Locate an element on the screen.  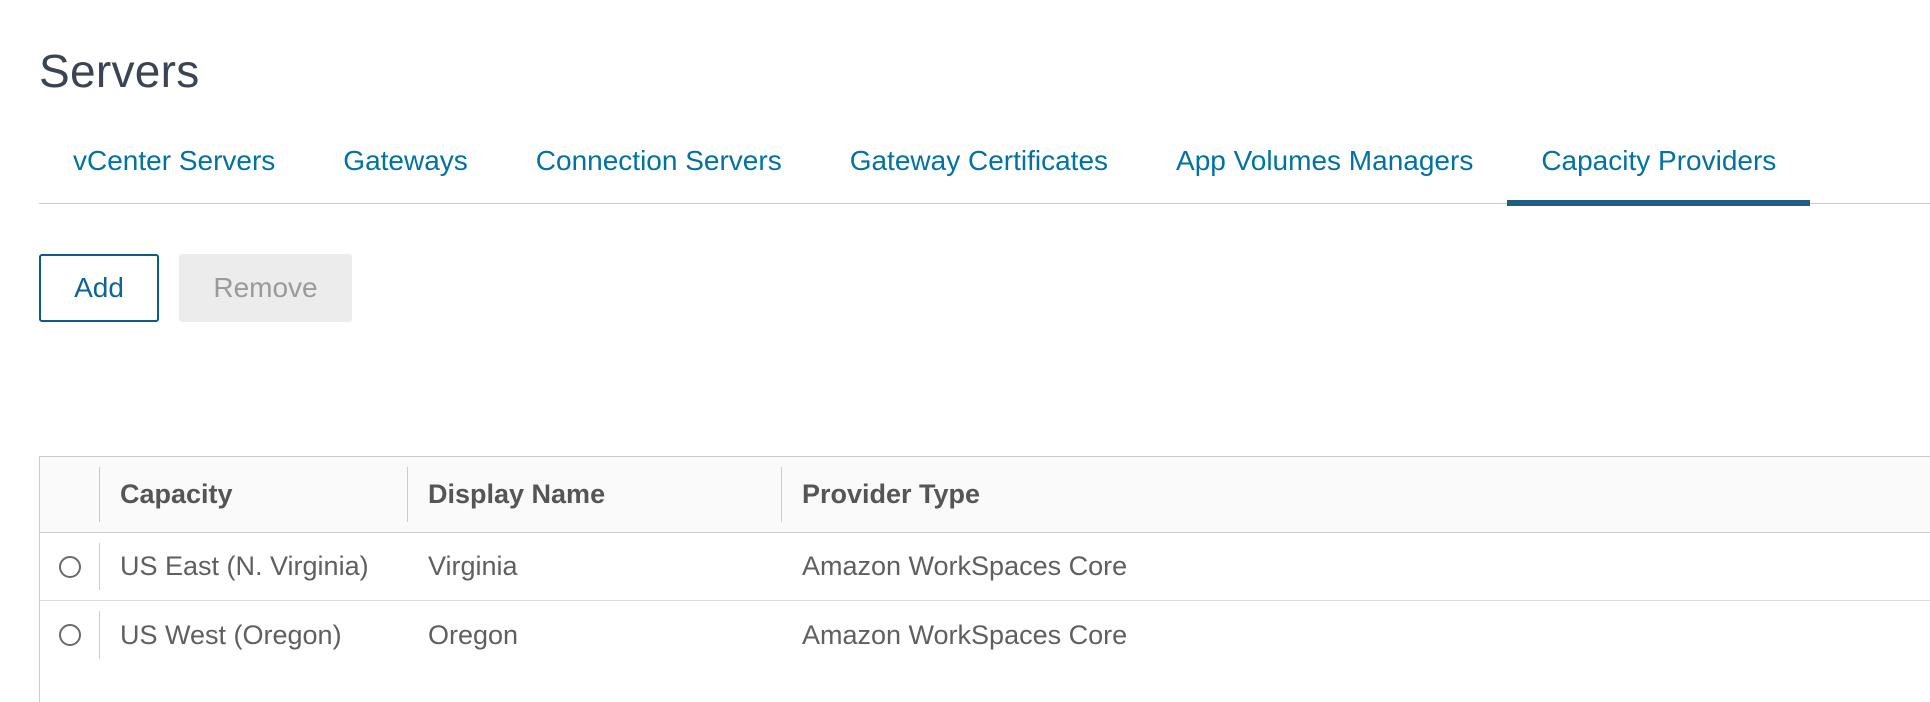
remove-button: Remove is located at coordinates (265, 288).